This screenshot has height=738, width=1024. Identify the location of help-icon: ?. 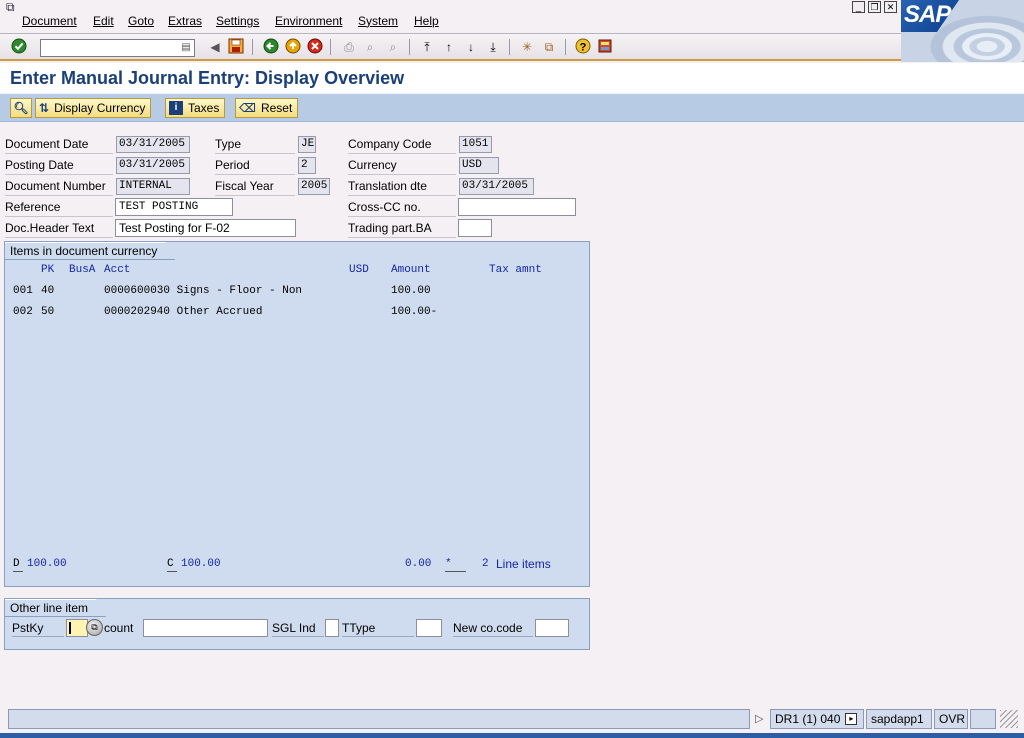
(583, 47).